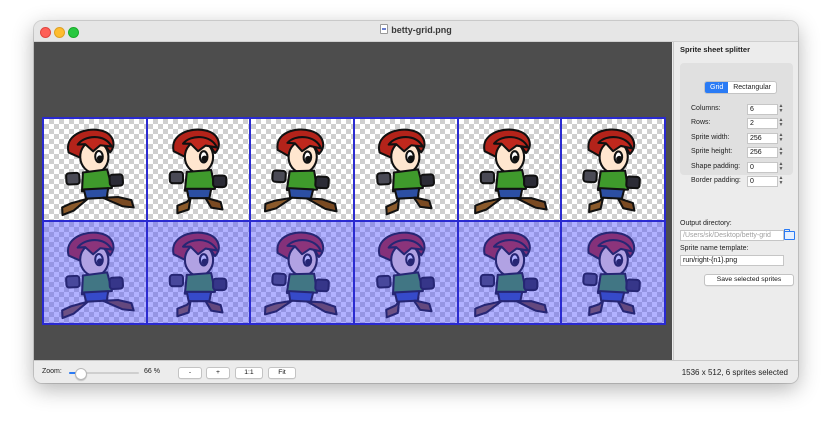 The height and width of the screenshot is (430, 832). What do you see at coordinates (712, 151) in the screenshot?
I see `sprite-height-label: Sprite height:` at bounding box center [712, 151].